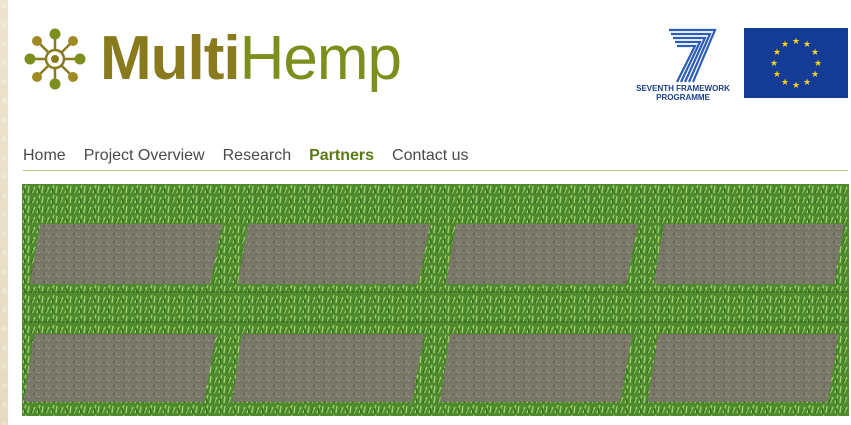  What do you see at coordinates (430, 156) in the screenshot?
I see `nav-item-contact-us: Contact us` at bounding box center [430, 156].